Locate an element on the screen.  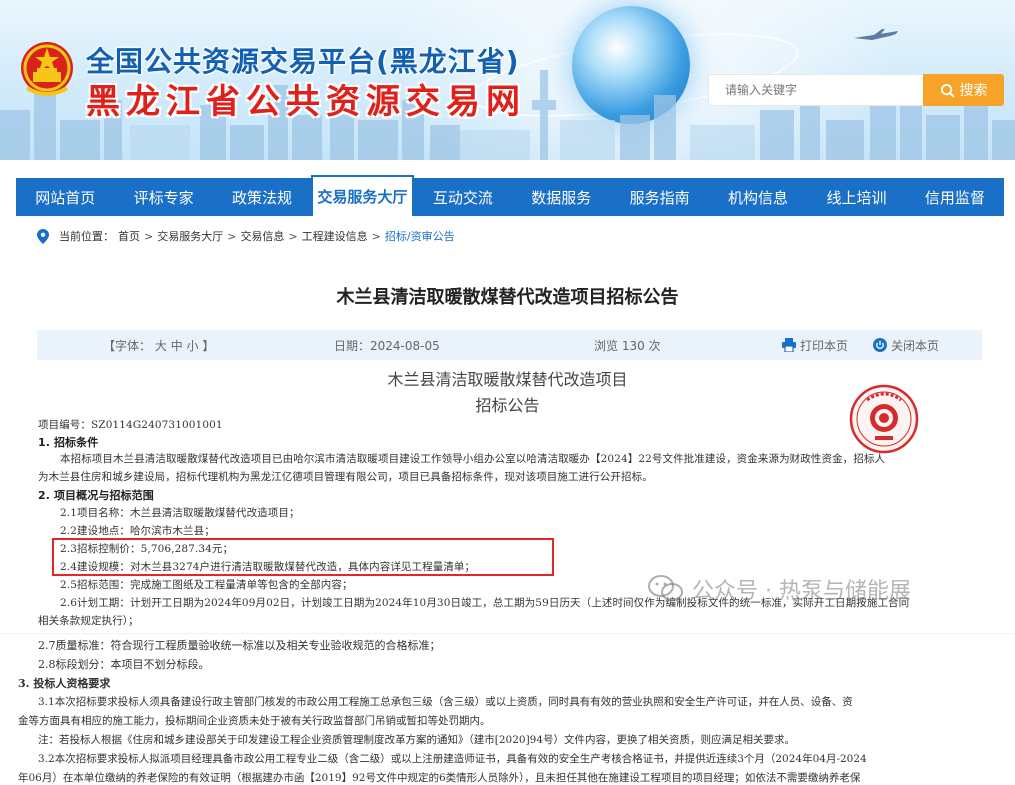
search-button-label: 搜索 is located at coordinates (973, 91).